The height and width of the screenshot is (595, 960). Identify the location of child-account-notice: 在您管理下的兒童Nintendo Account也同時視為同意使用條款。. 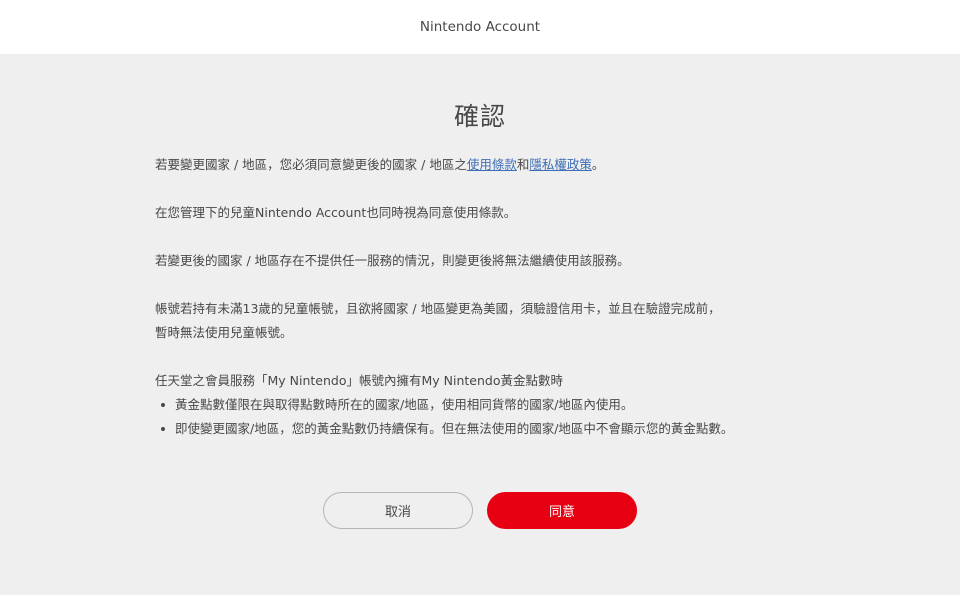
(336, 212).